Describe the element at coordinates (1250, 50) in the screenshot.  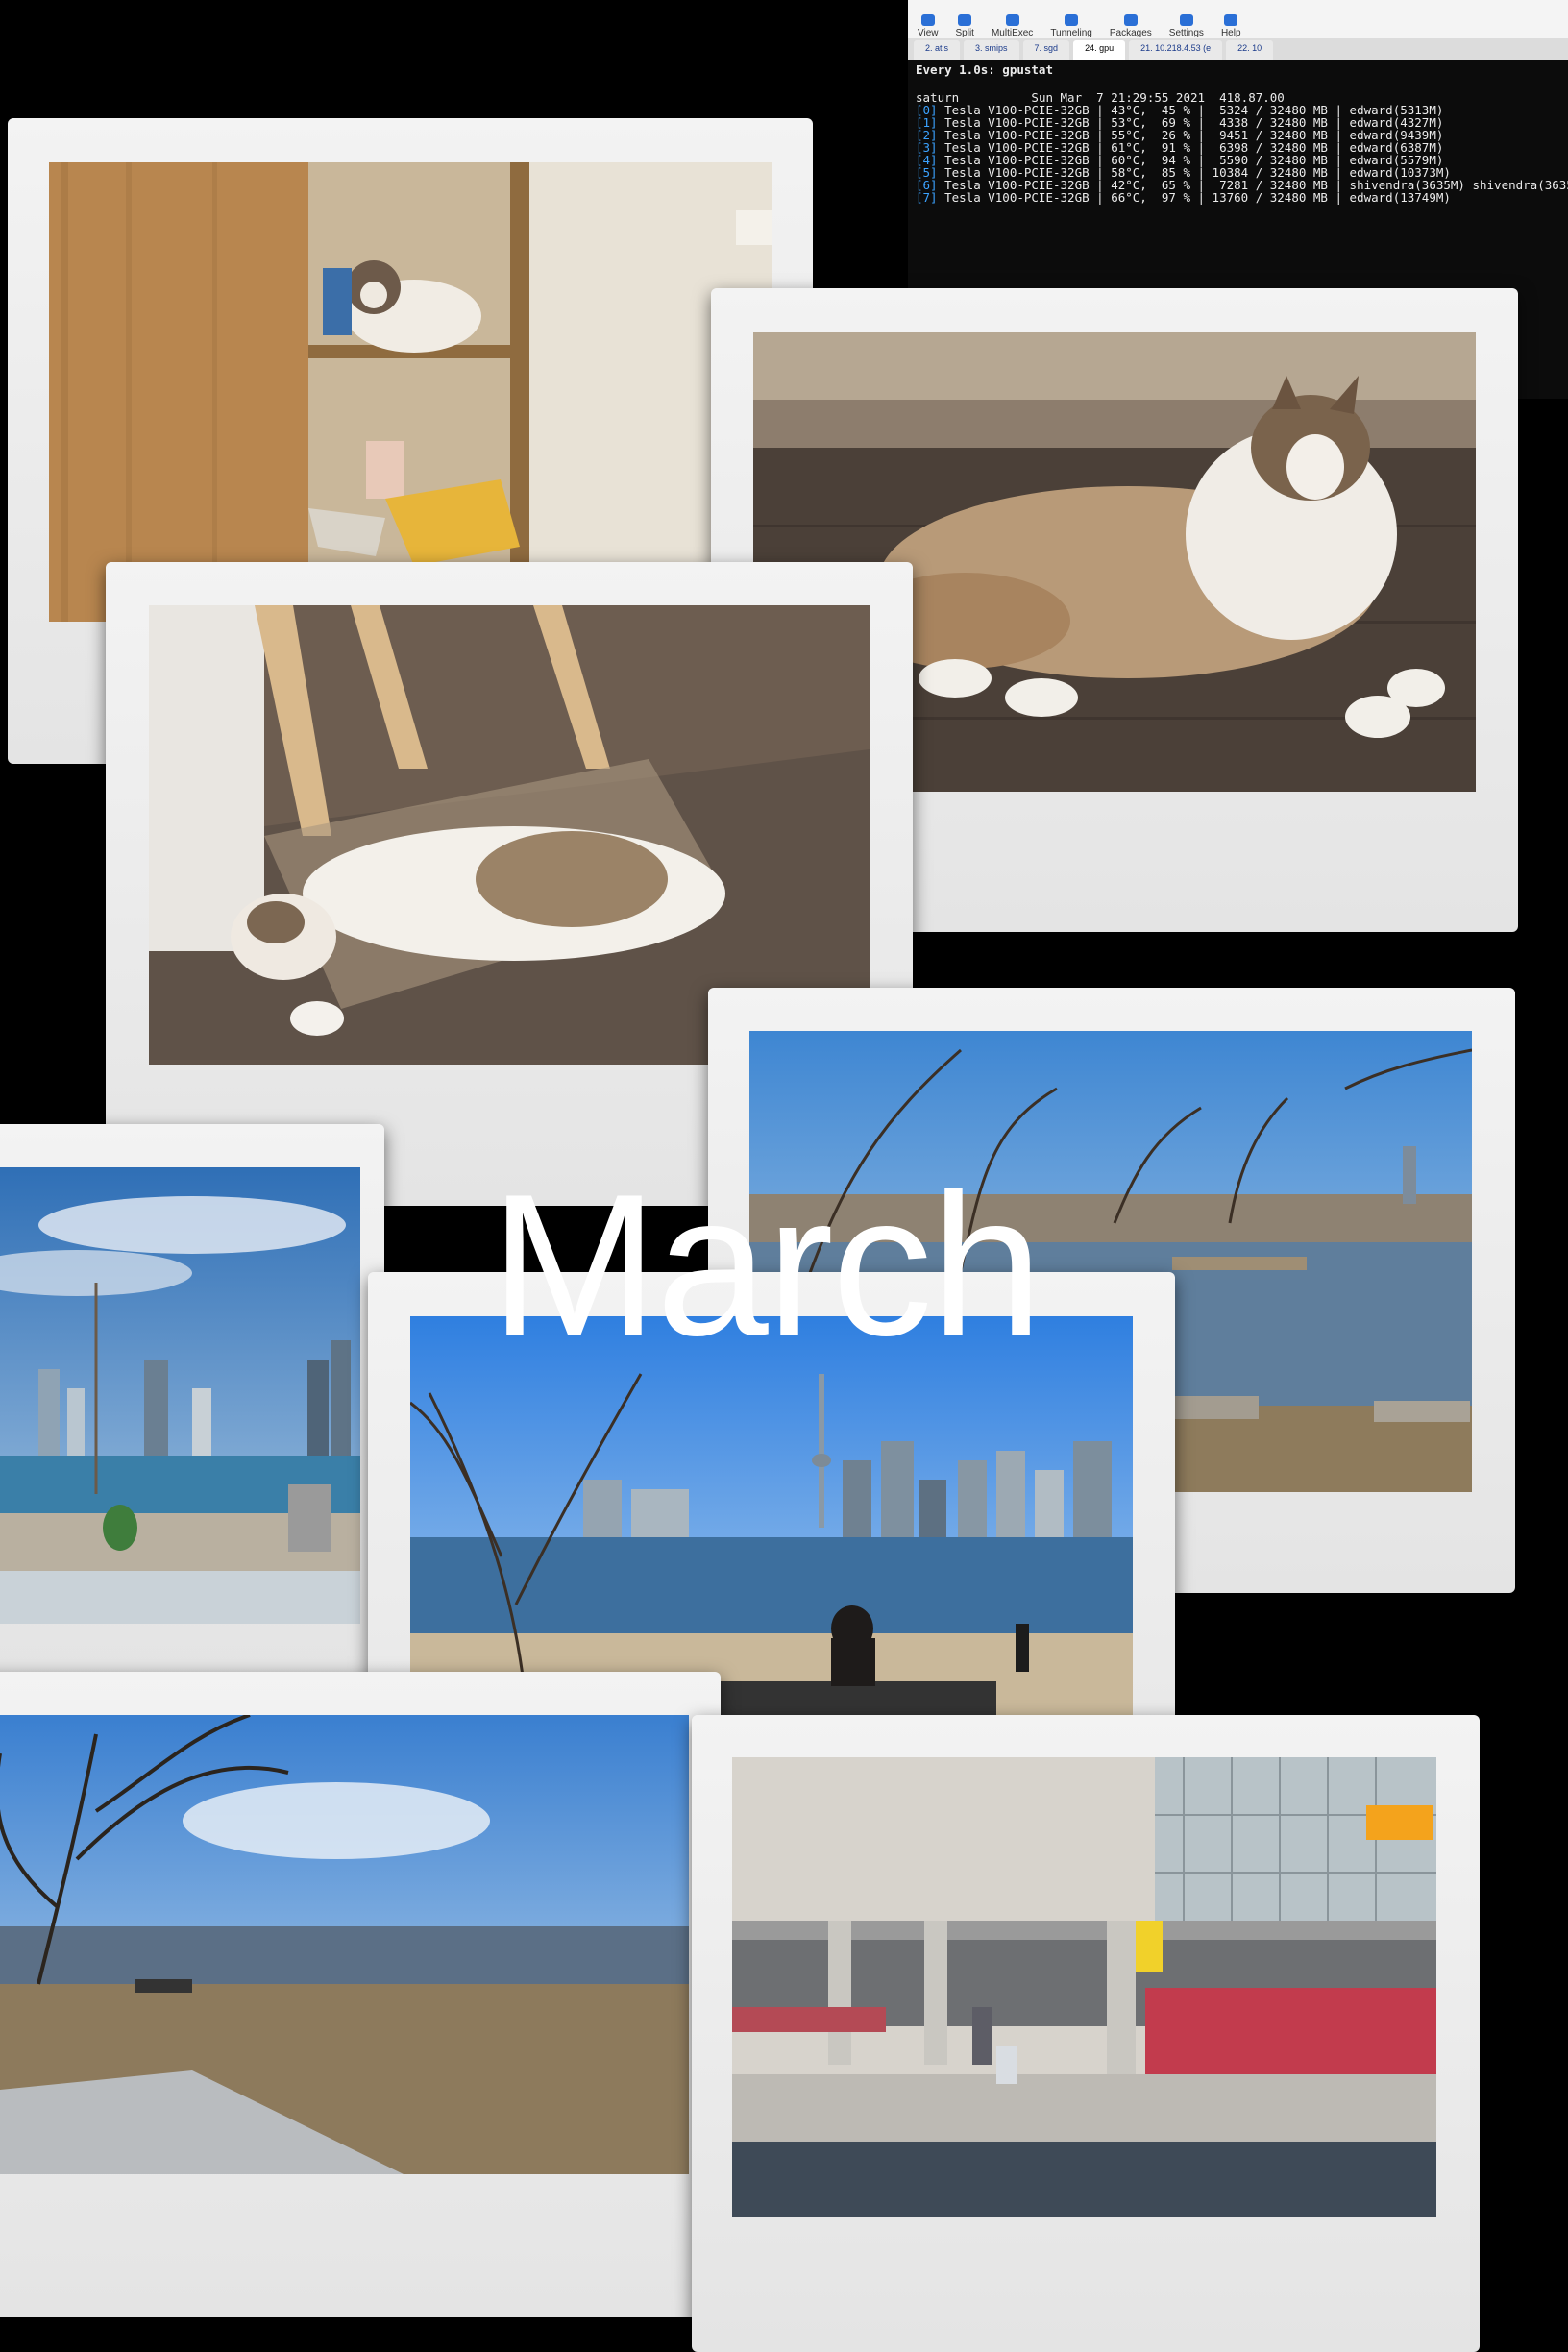
I see `tab-host-2: 22. 10` at that location.